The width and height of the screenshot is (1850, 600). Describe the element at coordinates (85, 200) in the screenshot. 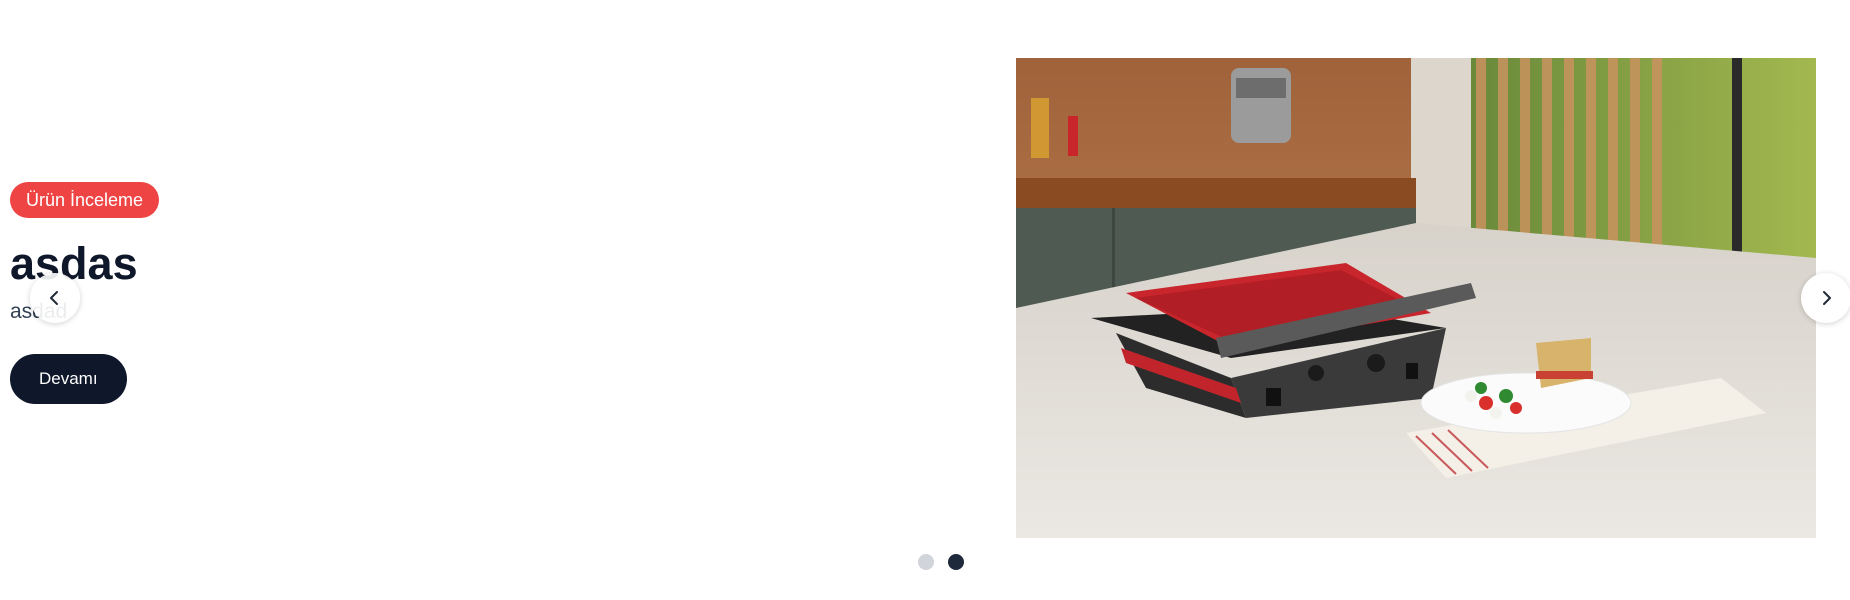

I see `category-badge: Ürün İnceleme` at that location.